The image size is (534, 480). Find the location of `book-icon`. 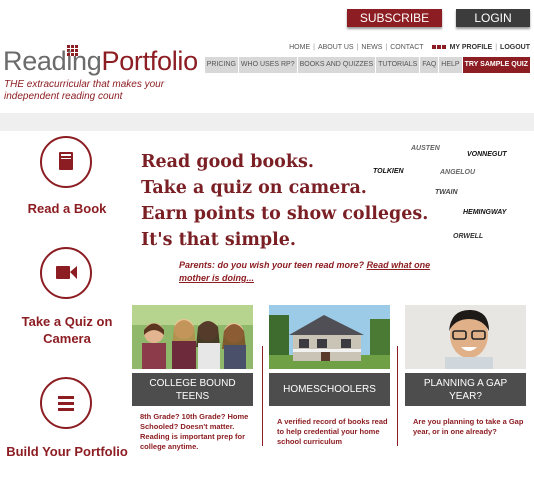

book-icon is located at coordinates (66, 162).